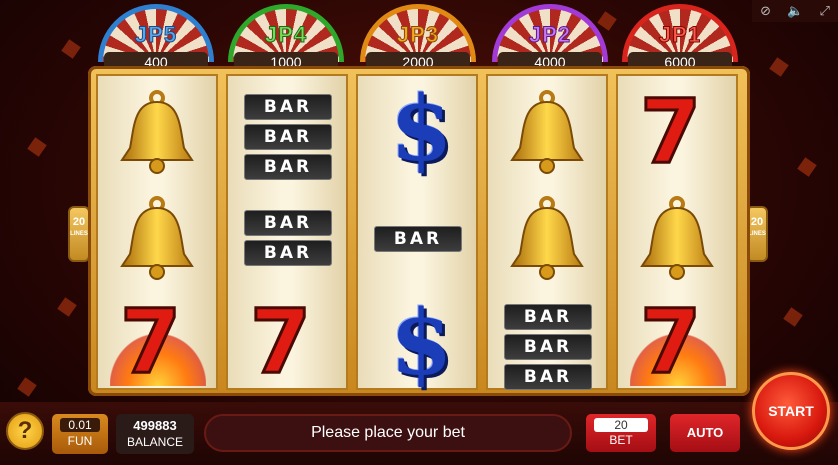 This screenshot has height=465, width=838. I want to click on status-message: Please place your bet, so click(388, 433).